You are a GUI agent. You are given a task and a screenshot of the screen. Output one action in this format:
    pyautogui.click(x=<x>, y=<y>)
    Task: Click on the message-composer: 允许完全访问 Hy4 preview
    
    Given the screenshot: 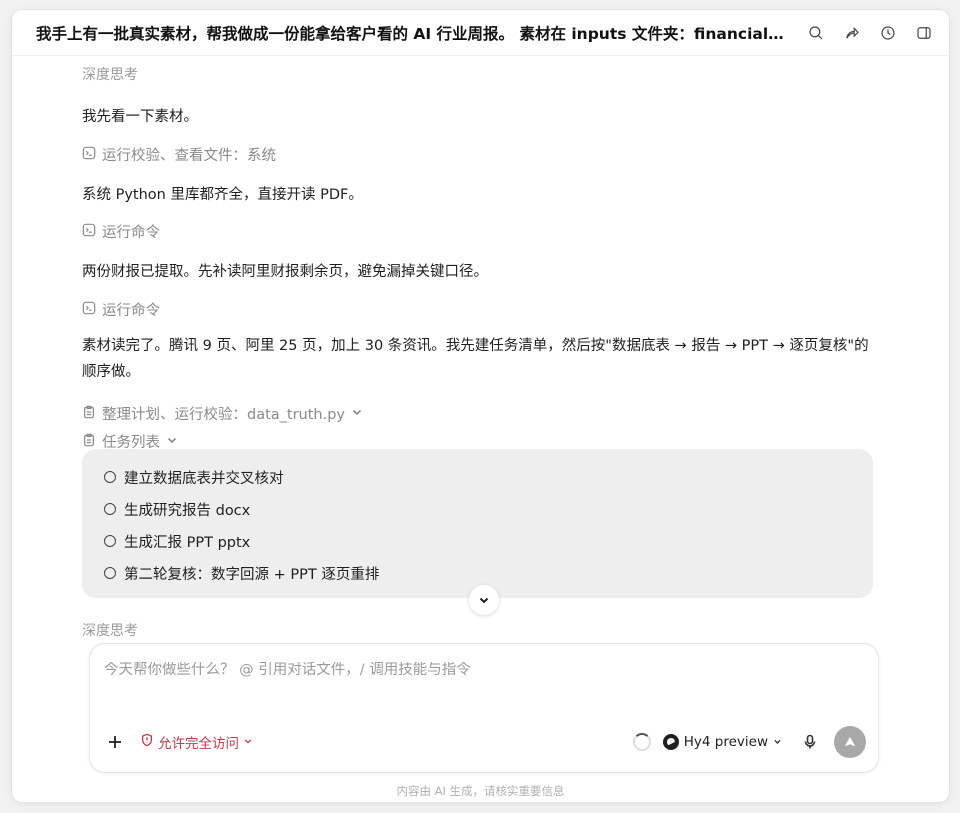 What is the action you would take?
    pyautogui.click(x=484, y=708)
    